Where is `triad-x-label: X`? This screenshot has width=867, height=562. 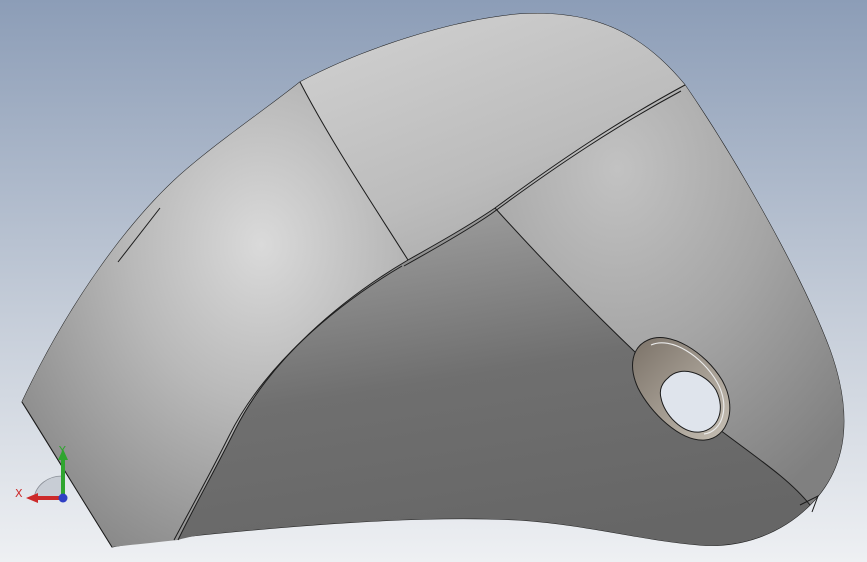
triad-x-label: X is located at coordinates (19, 493).